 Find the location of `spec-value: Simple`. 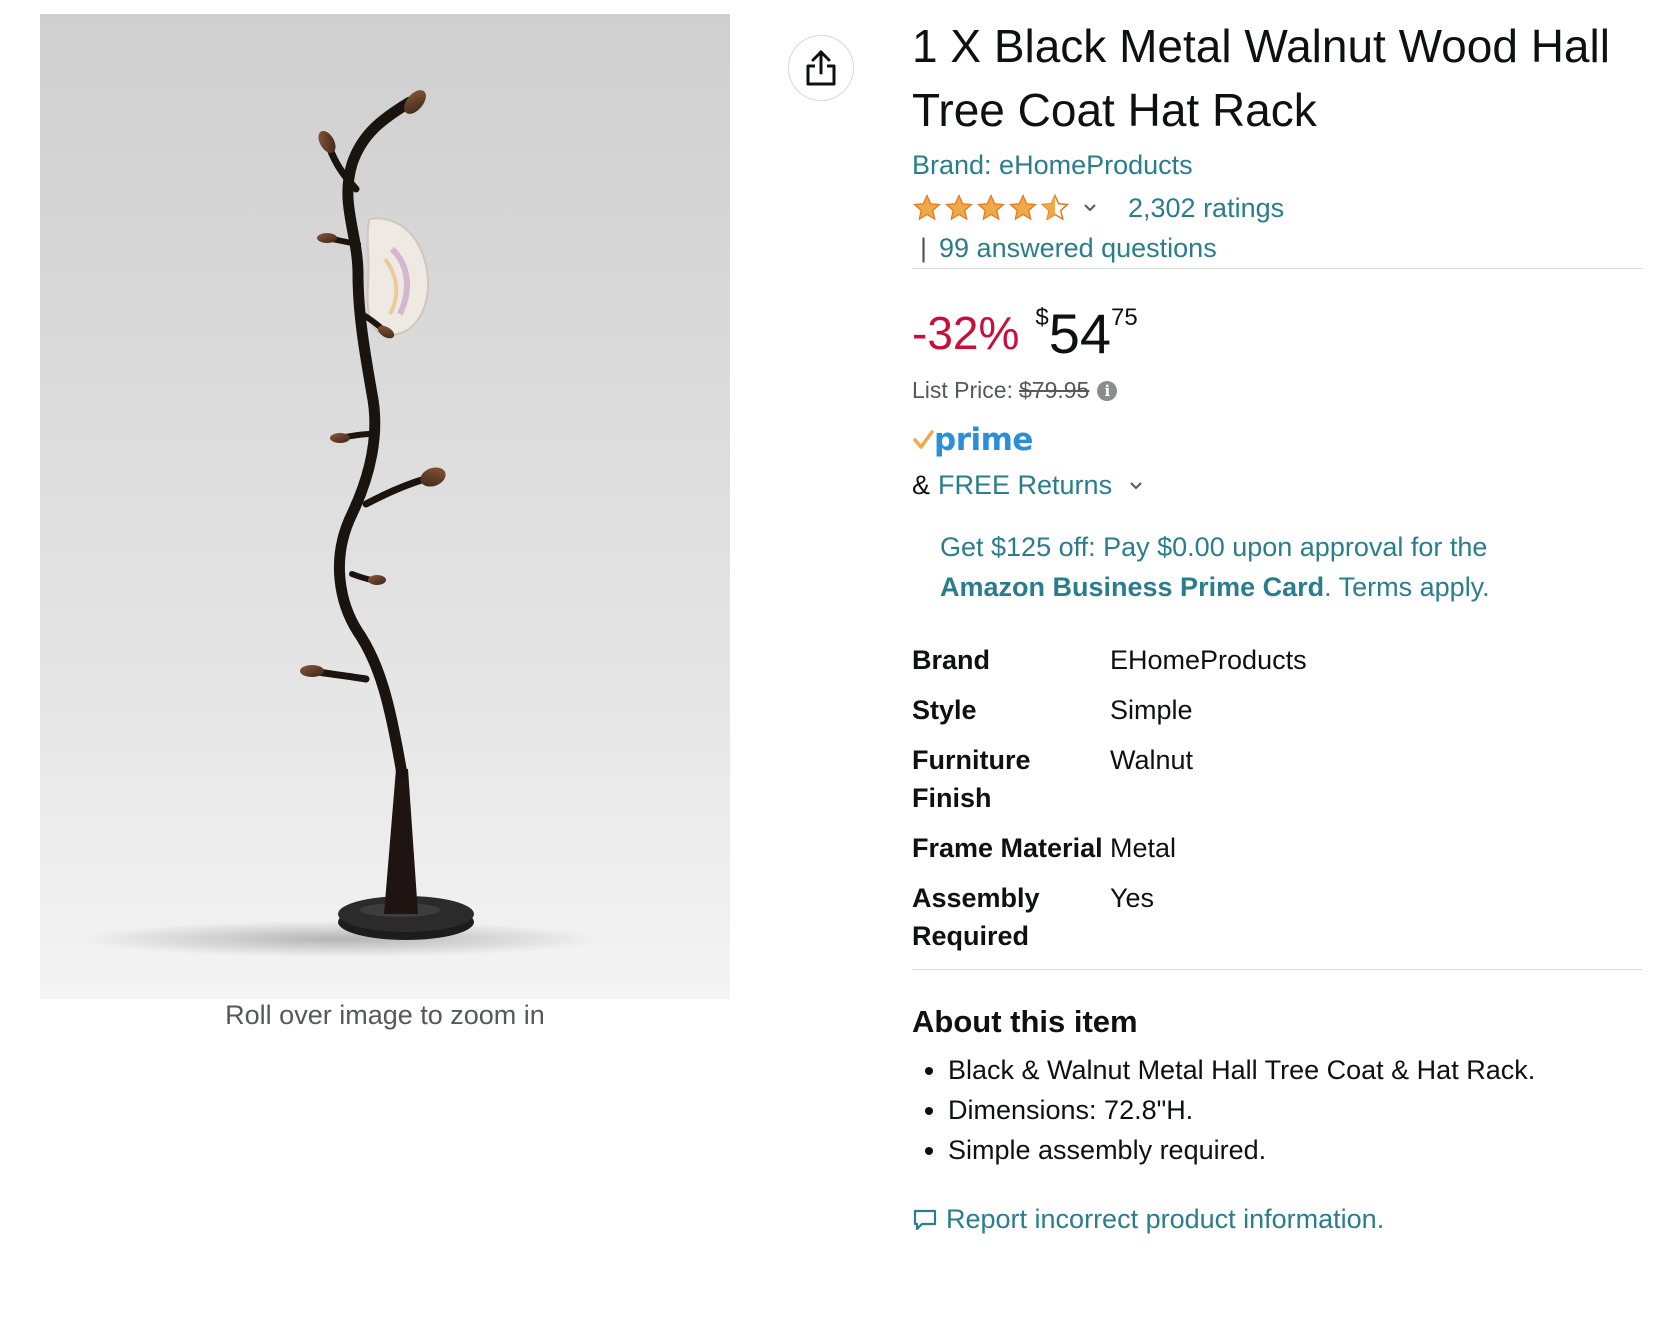

spec-value: Simple is located at coordinates (1151, 710).